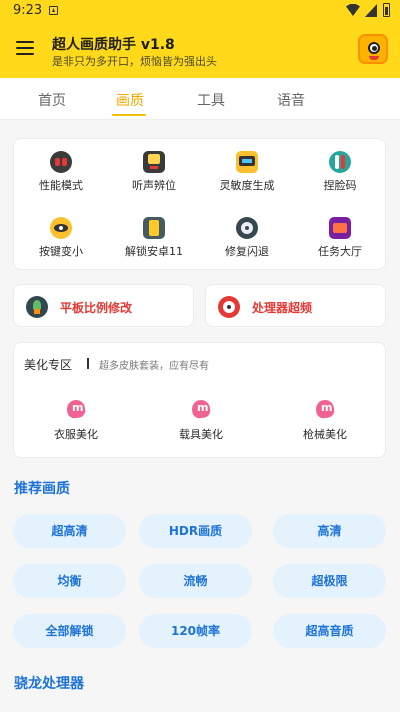  What do you see at coordinates (329, 631) in the screenshot?
I see `quality-option-button: 超高音质` at bounding box center [329, 631].